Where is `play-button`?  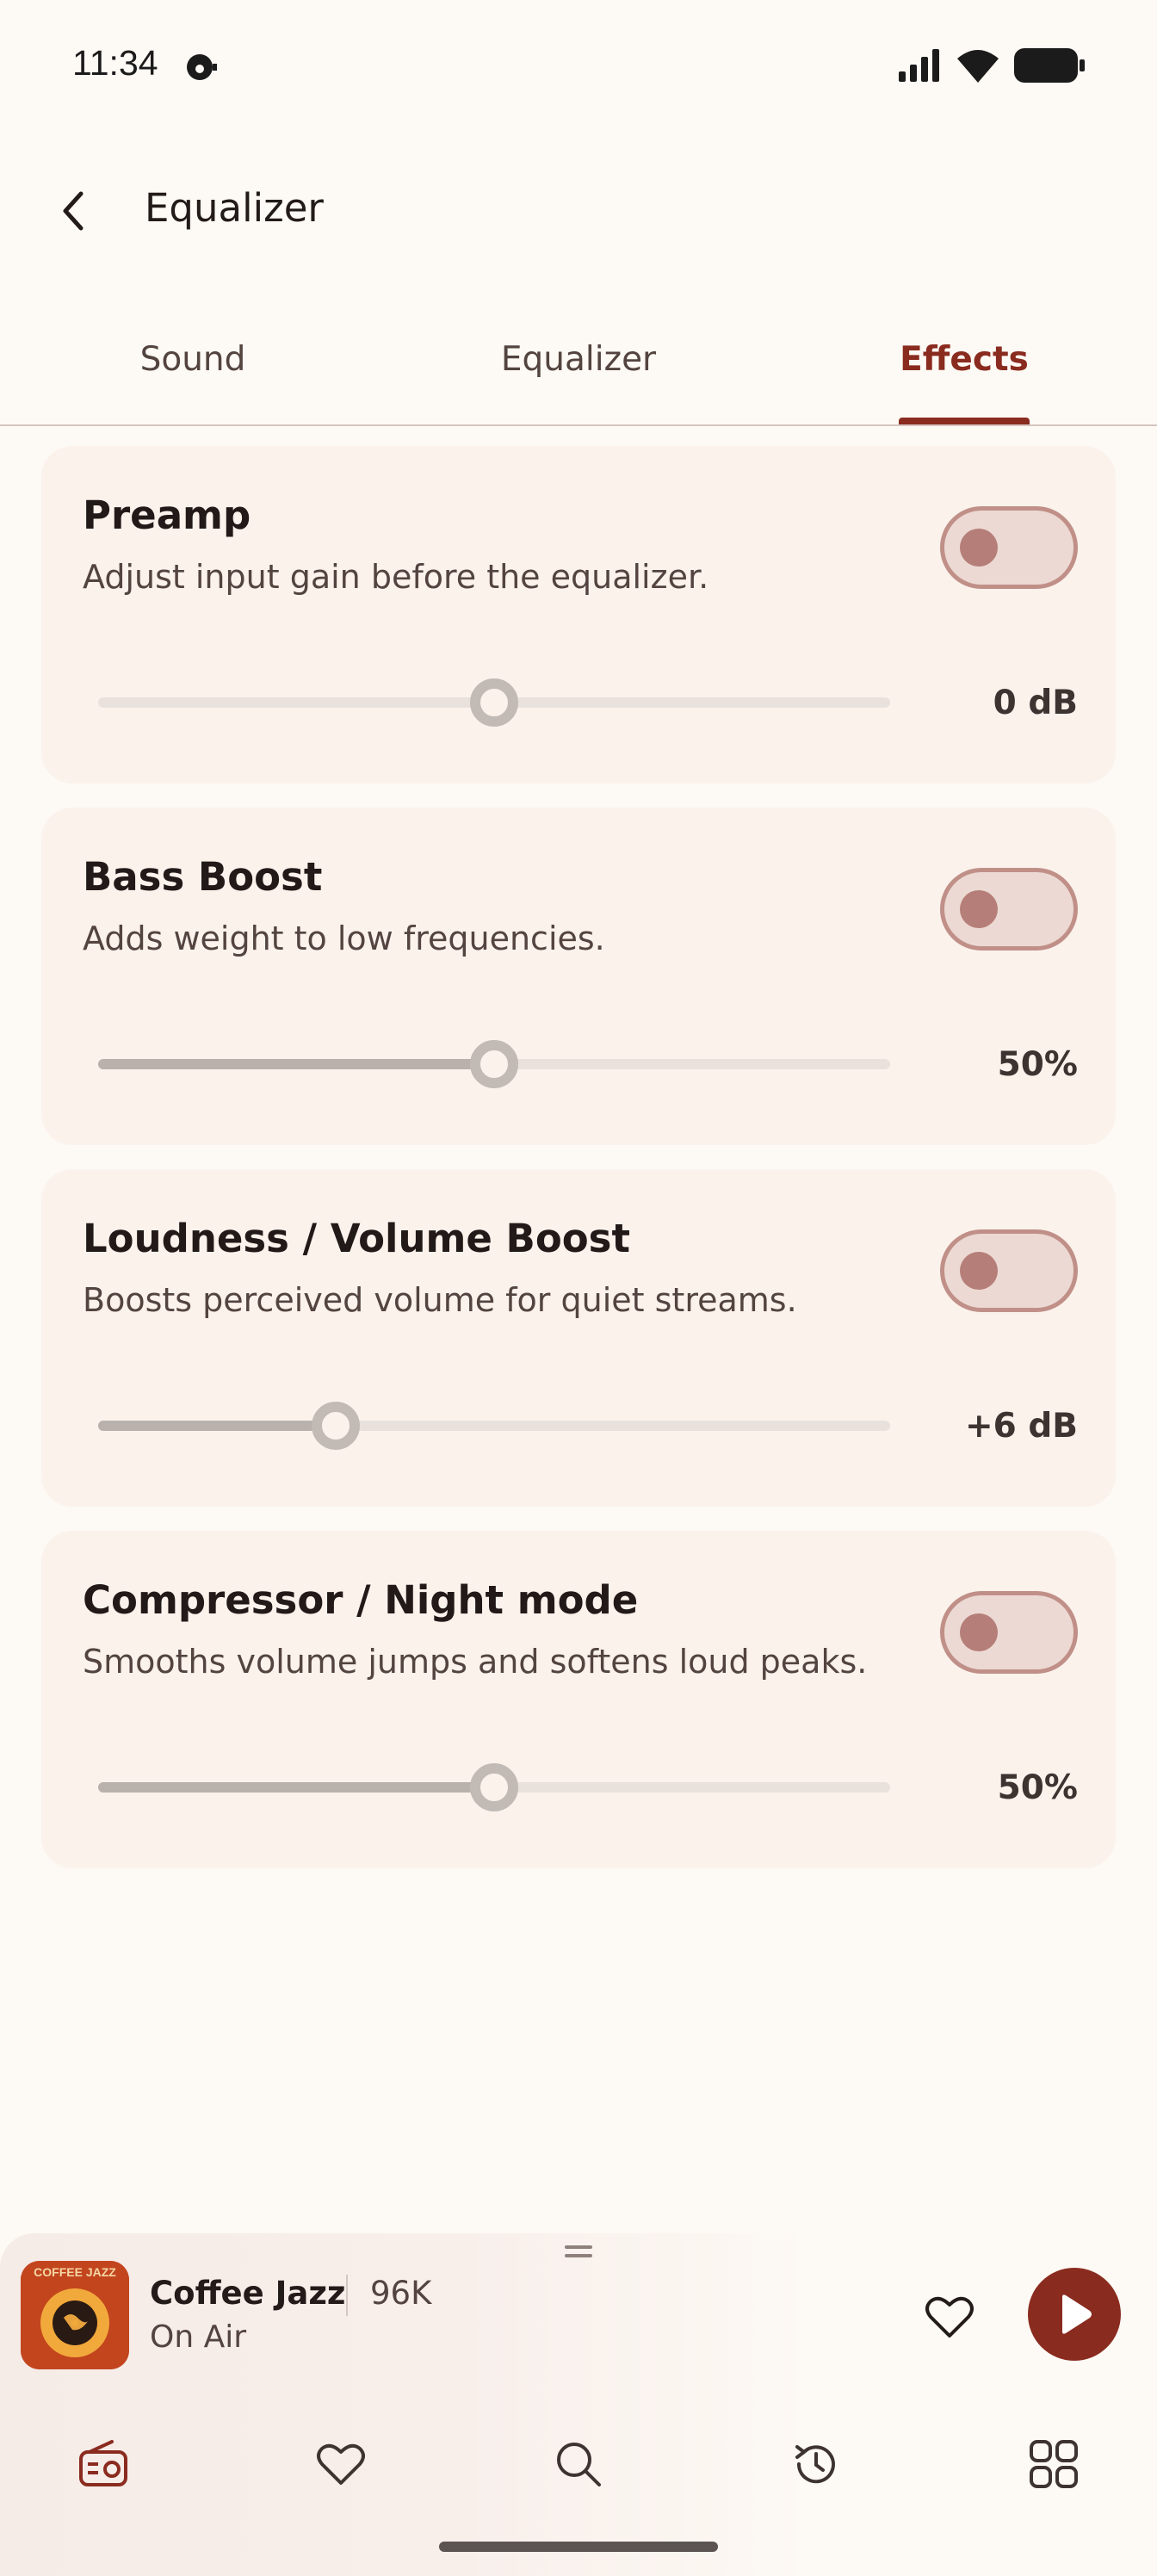 play-button is located at coordinates (1075, 2315).